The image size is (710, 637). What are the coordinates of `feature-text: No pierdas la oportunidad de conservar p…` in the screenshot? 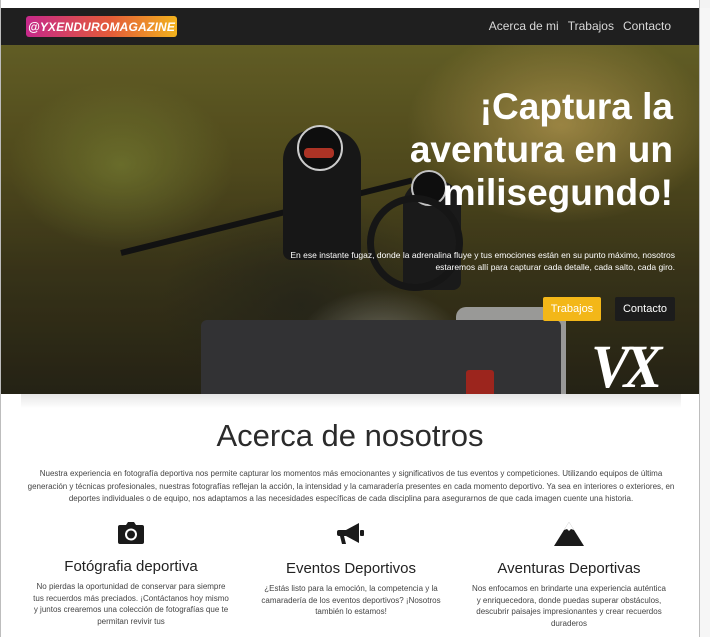 It's located at (131, 604).